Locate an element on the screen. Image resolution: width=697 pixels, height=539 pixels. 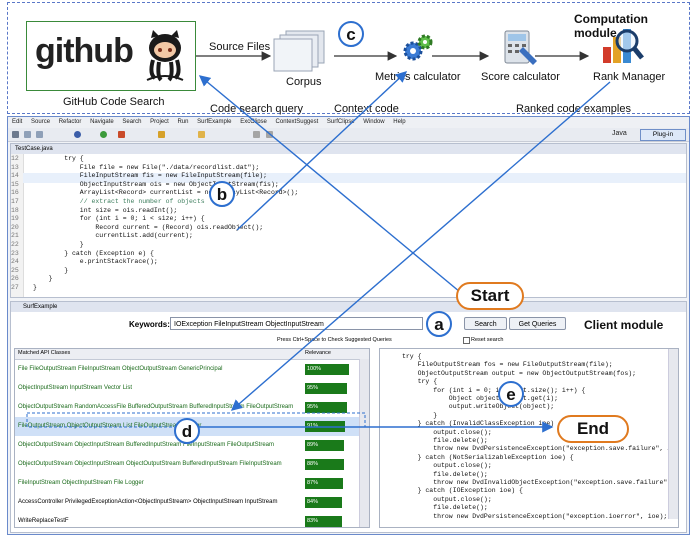
start-label: Start is located at coordinates (490, 296).